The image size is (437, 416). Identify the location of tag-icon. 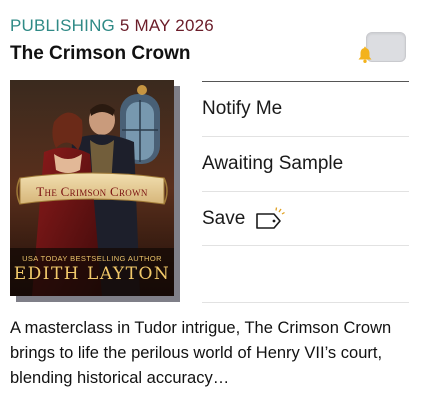
(271, 217).